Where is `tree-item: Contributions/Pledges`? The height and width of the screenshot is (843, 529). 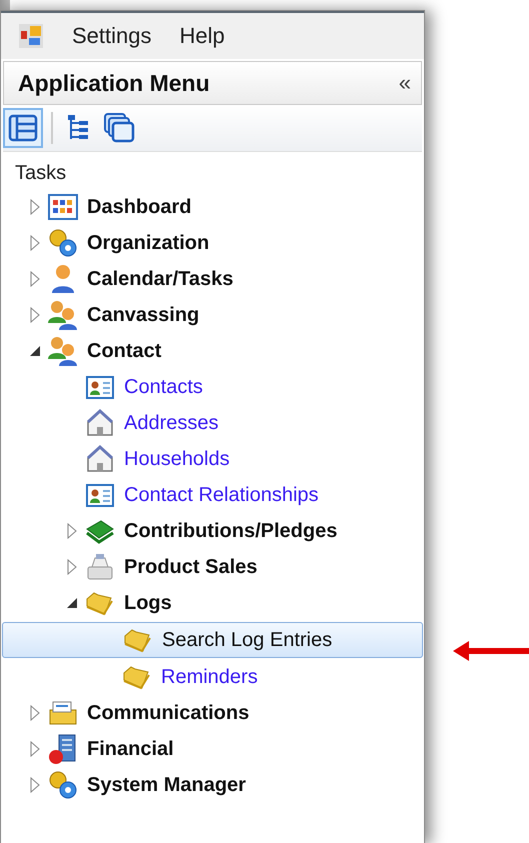 tree-item: Contributions/Pledges is located at coordinates (231, 531).